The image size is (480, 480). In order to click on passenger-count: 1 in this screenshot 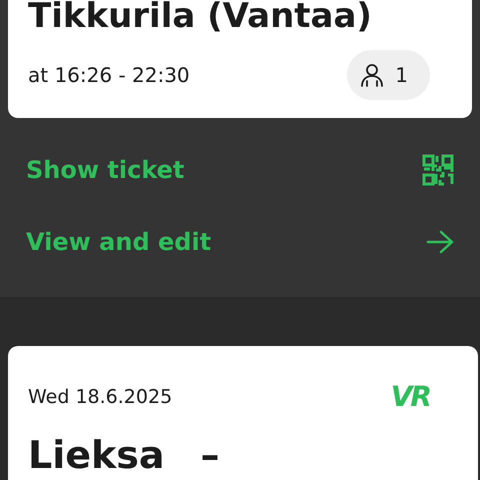, I will do `click(401, 75)`.